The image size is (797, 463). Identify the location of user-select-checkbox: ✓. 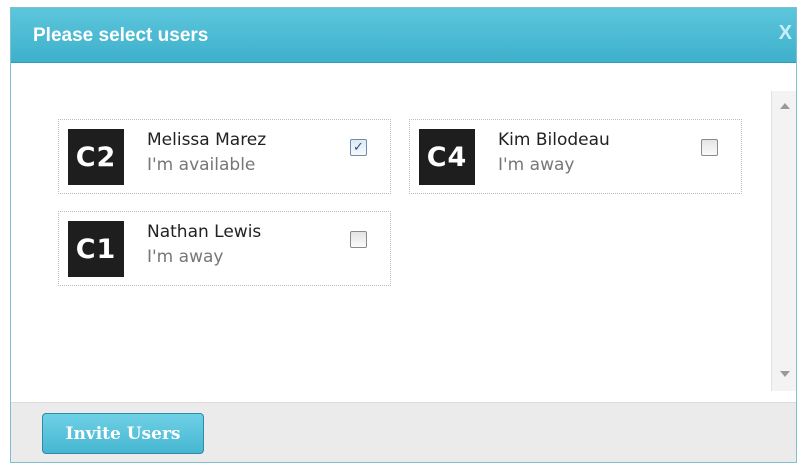
(358, 147).